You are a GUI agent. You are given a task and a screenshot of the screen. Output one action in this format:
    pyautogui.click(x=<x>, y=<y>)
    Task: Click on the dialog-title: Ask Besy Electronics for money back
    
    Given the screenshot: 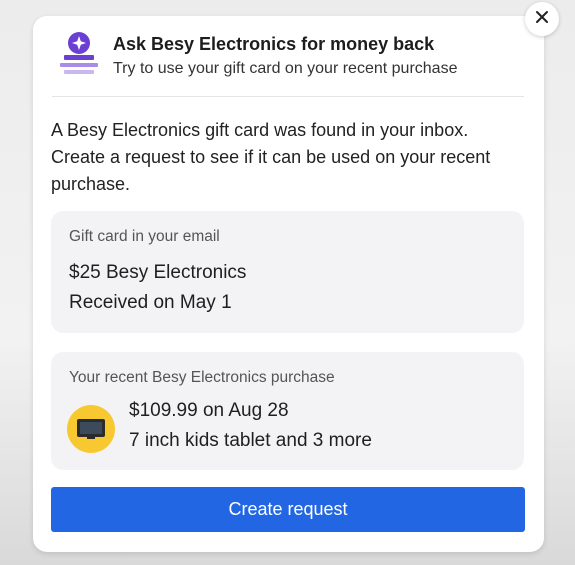 What is the action you would take?
    pyautogui.click(x=274, y=44)
    